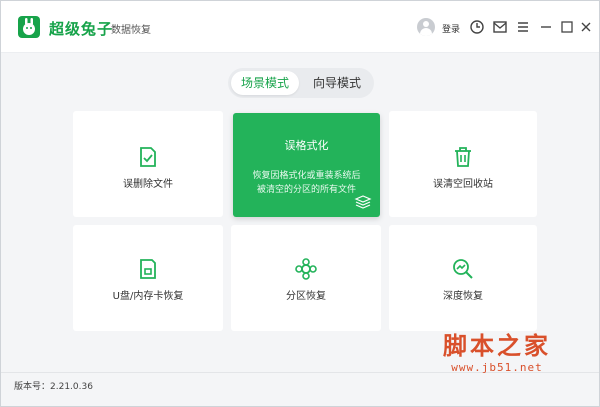 This screenshot has width=600, height=407. I want to click on app-subtitle: 数据恢复, so click(131, 30).